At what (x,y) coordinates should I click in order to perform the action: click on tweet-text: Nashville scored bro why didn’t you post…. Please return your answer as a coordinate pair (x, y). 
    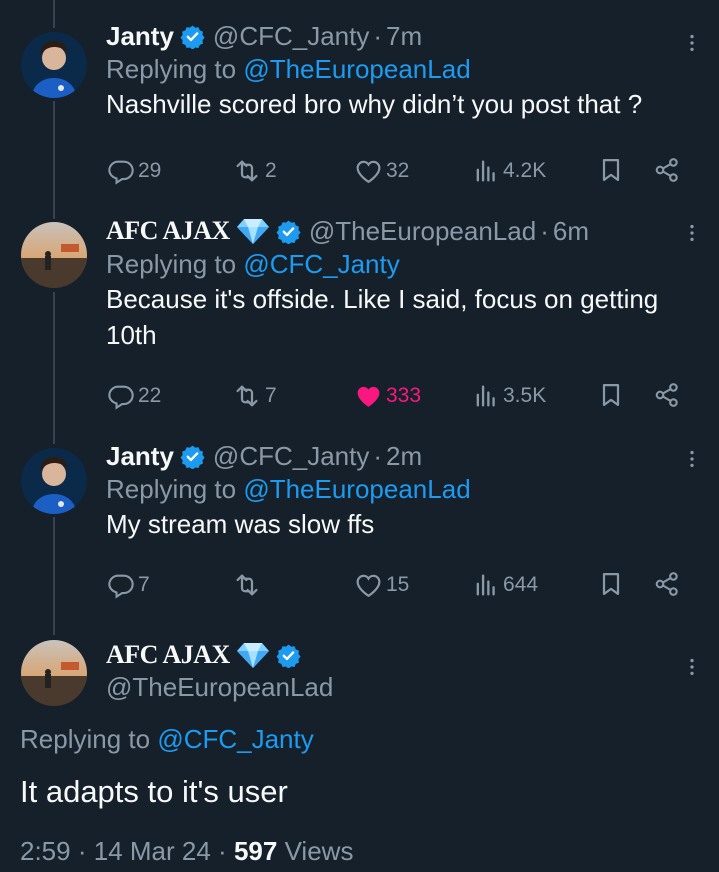
    Looking at the image, I should click on (374, 104).